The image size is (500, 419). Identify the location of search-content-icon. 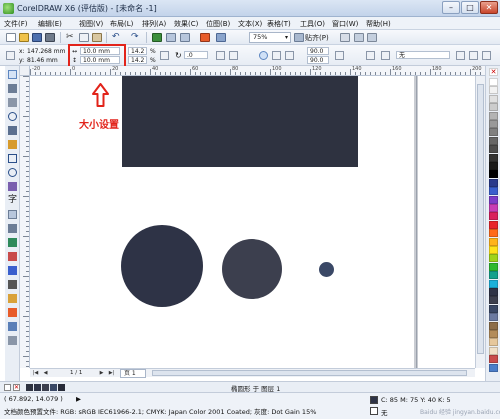
(157, 37).